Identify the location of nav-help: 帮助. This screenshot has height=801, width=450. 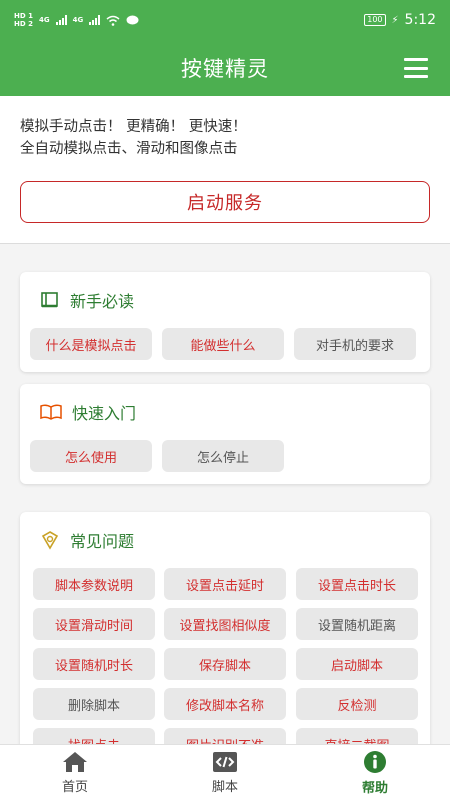
(375, 773).